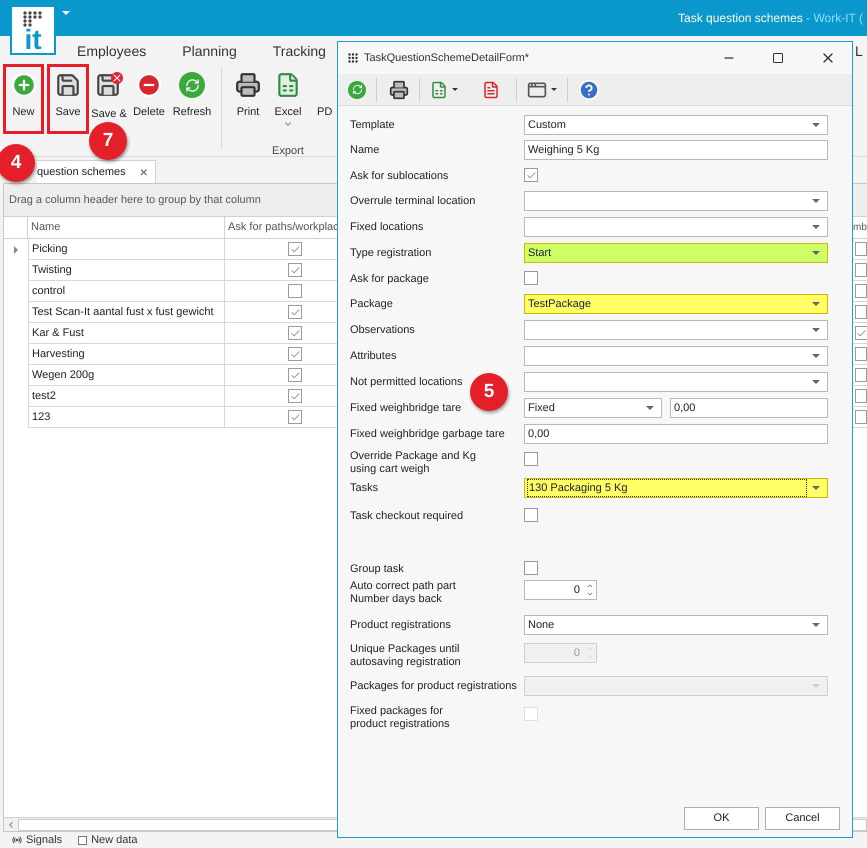 The height and width of the screenshot is (848, 867). Describe the element at coordinates (560, 590) in the screenshot. I see `number-spinner: 0` at that location.